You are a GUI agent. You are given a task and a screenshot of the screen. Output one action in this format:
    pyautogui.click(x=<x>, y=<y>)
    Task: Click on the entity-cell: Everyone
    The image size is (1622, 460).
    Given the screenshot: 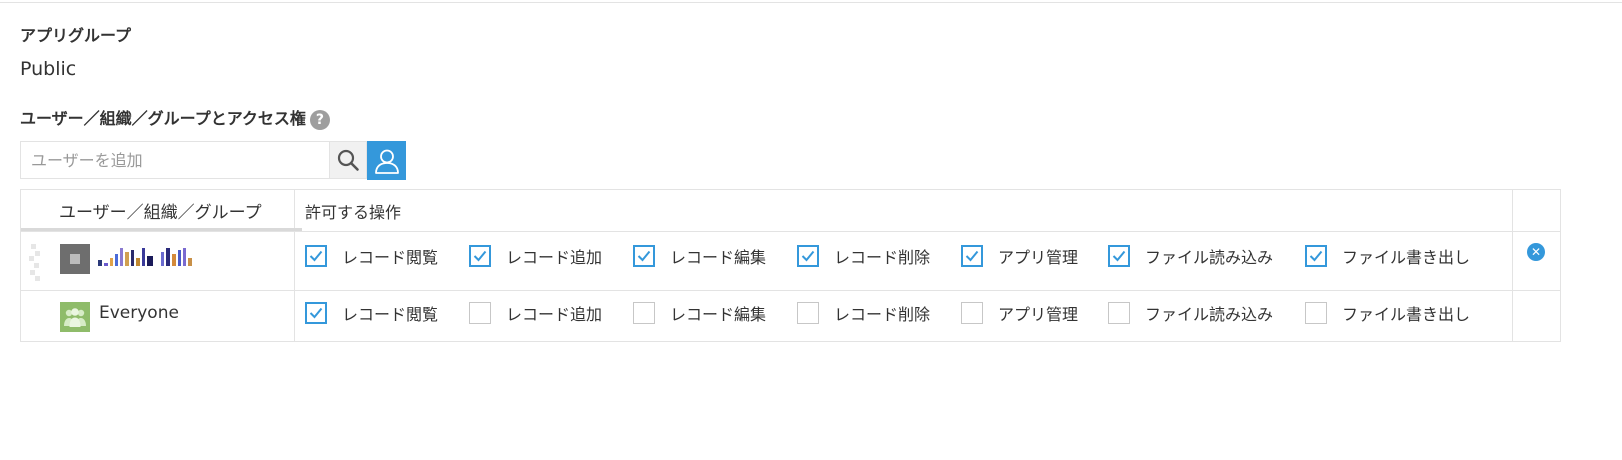 What is the action you would take?
    pyautogui.click(x=158, y=316)
    